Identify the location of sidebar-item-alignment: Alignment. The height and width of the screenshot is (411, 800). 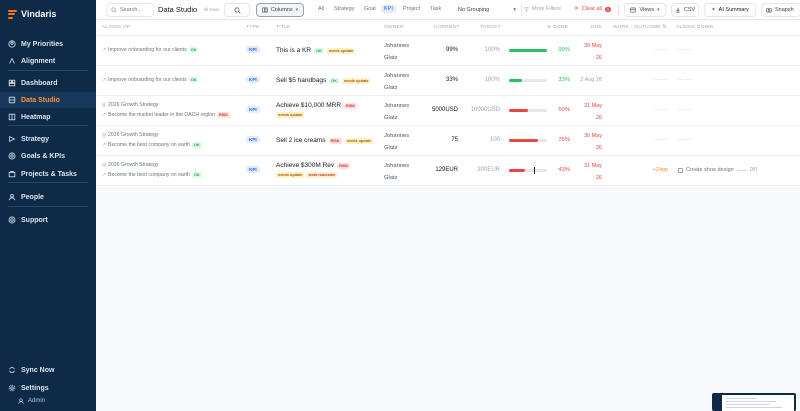
(48, 61).